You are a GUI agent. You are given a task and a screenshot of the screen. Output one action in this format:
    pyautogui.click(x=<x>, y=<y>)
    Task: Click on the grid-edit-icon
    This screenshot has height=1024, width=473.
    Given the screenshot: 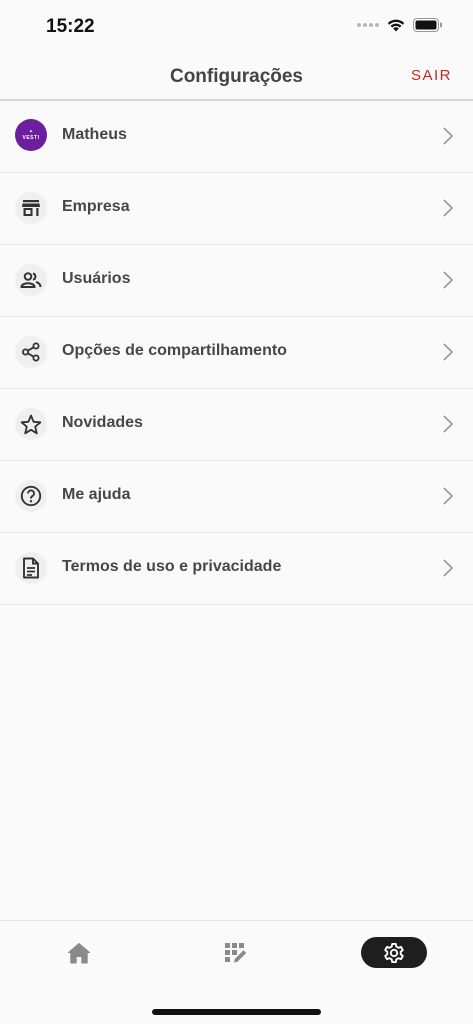 What is the action you would take?
    pyautogui.click(x=236, y=952)
    